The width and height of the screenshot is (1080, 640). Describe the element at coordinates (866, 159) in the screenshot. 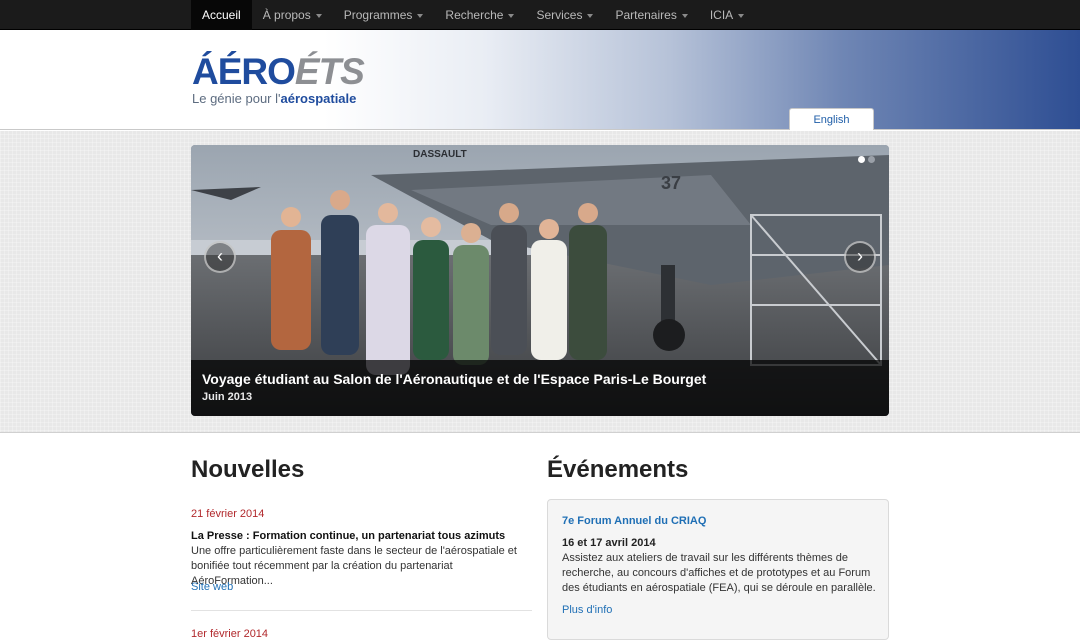

I see `carousel-indicators` at that location.